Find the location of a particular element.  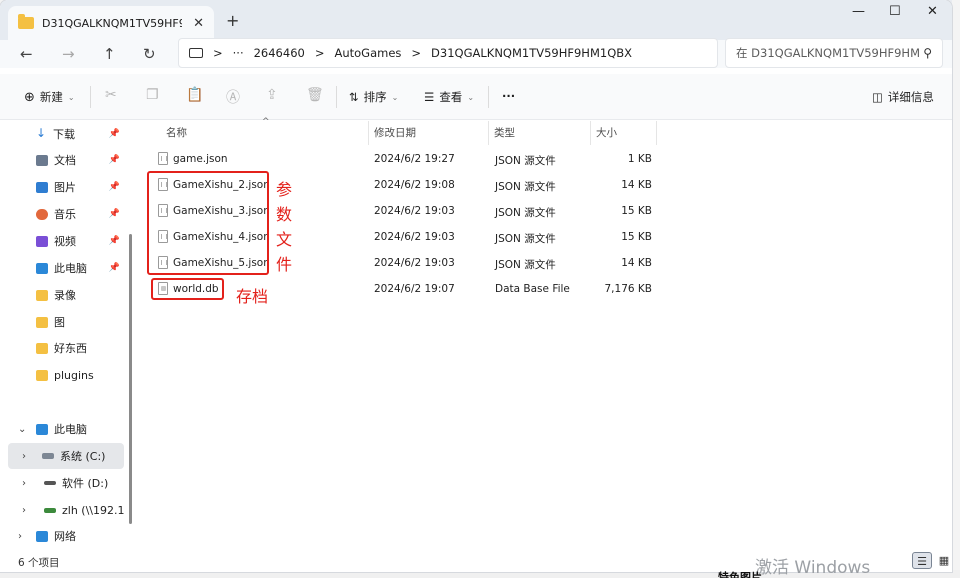

details-pane-icon: ◫ is located at coordinates (877, 97).